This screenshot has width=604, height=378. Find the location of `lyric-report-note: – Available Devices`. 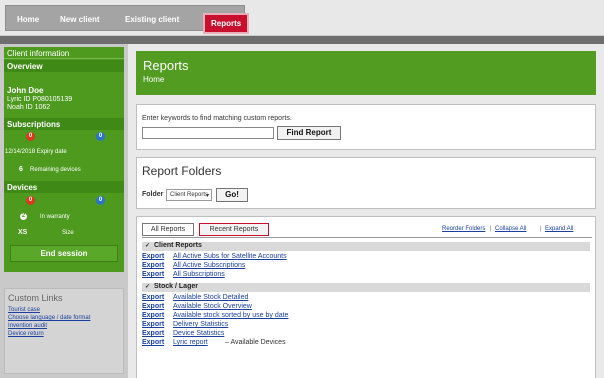

lyric-report-note: – Available Devices is located at coordinates (255, 342).